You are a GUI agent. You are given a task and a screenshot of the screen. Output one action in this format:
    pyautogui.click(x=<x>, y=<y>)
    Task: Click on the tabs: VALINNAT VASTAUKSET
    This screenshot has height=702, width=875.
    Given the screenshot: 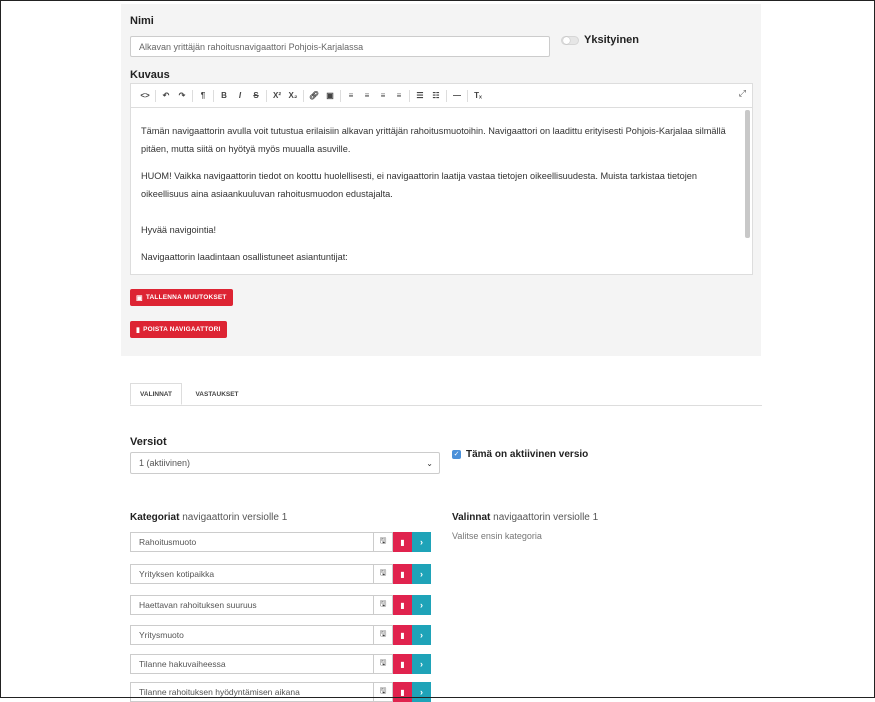 What is the action you would take?
    pyautogui.click(x=446, y=394)
    